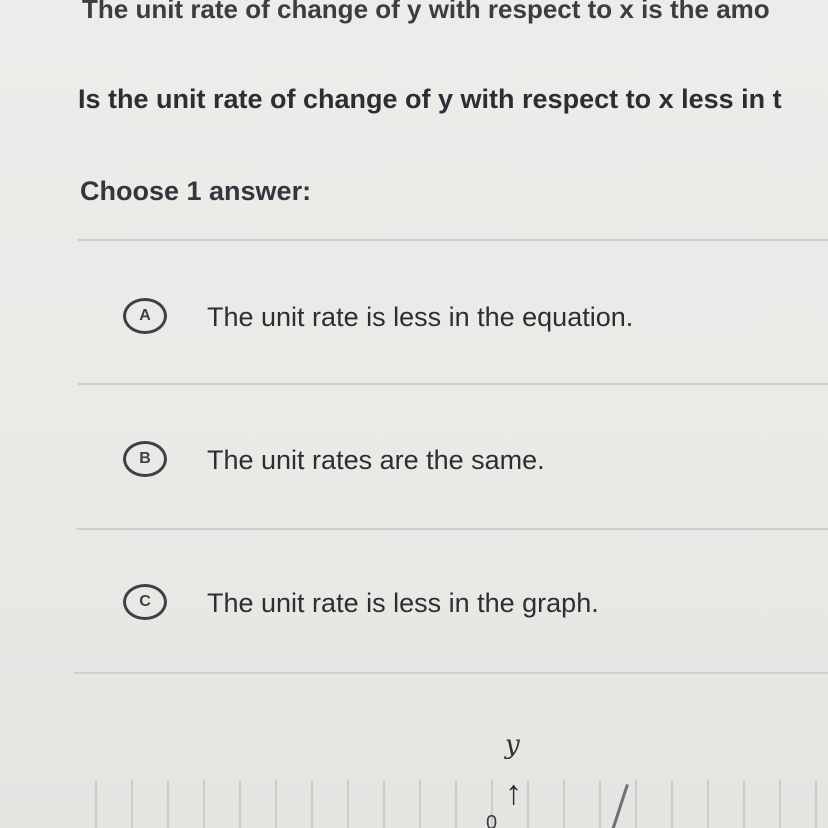  What do you see at coordinates (376, 460) in the screenshot?
I see `choice-b-text: The unit rates are the same.` at bounding box center [376, 460].